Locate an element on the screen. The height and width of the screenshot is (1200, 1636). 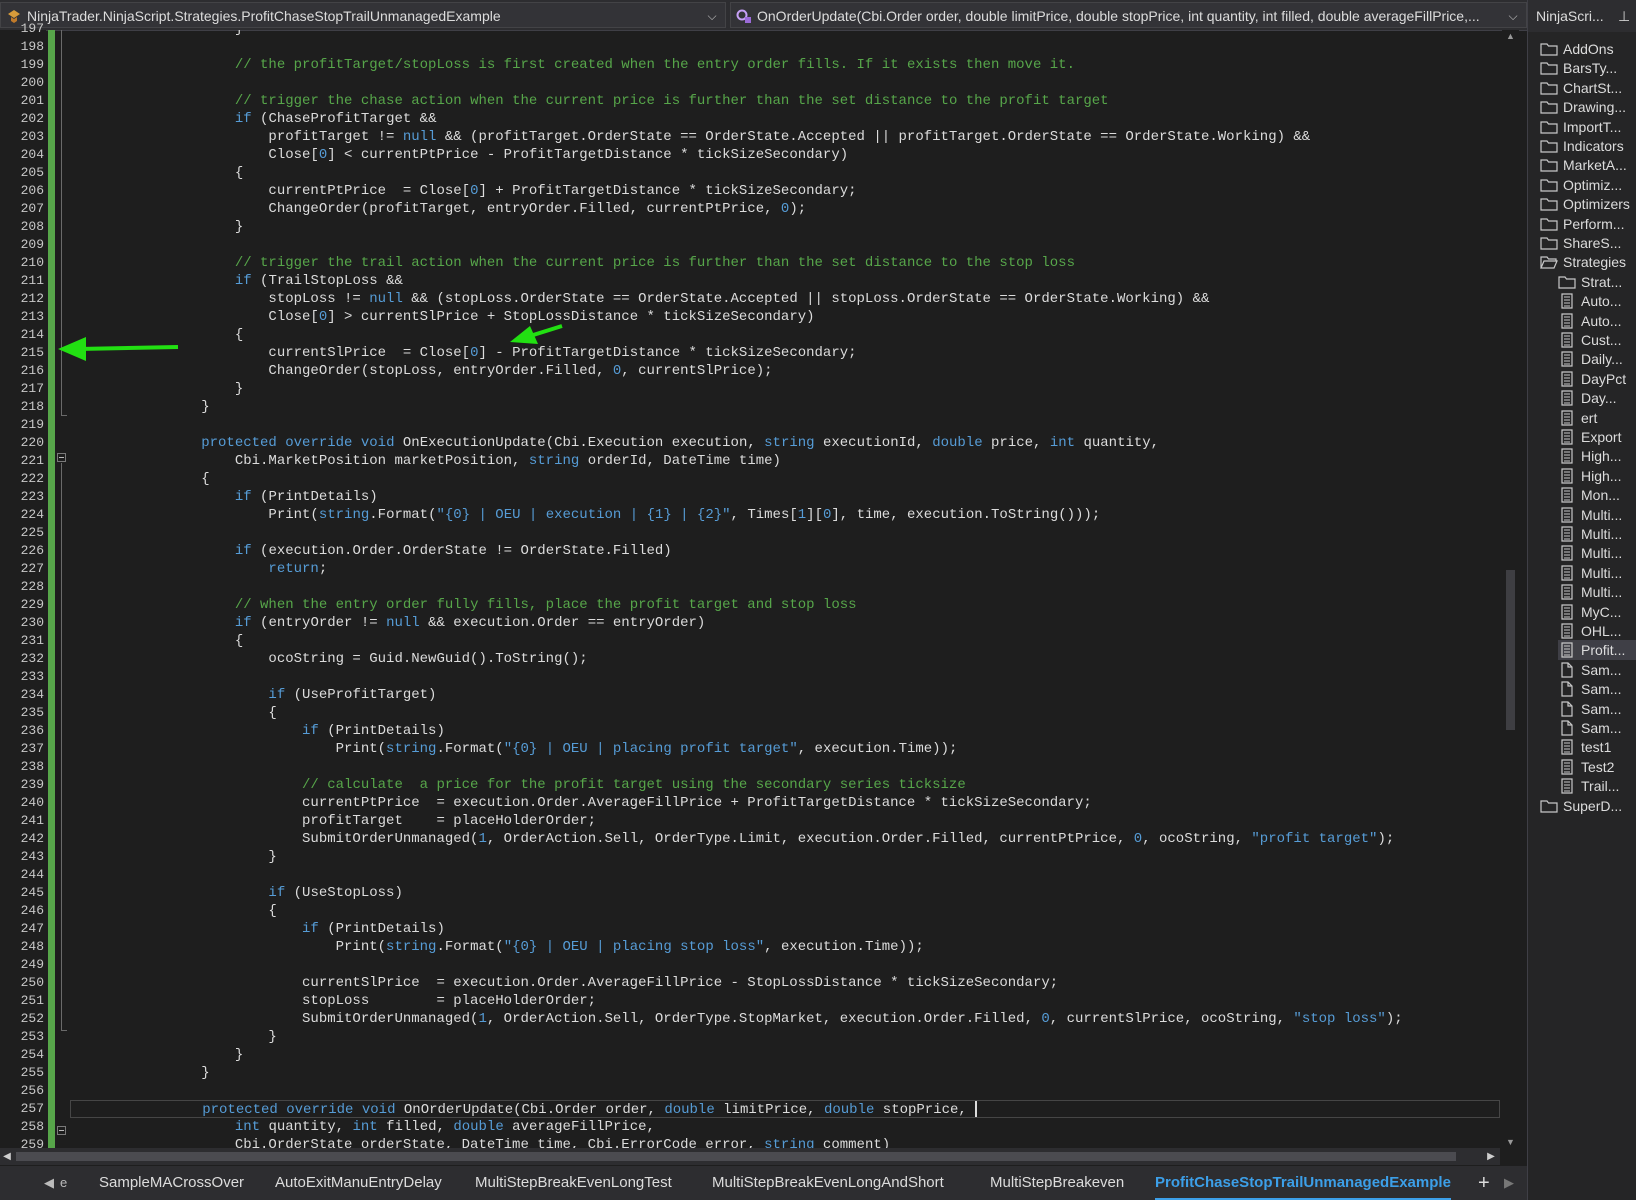
tab-multistepbreakeven: MultiStepBreakeven is located at coordinates (1057, 1183).